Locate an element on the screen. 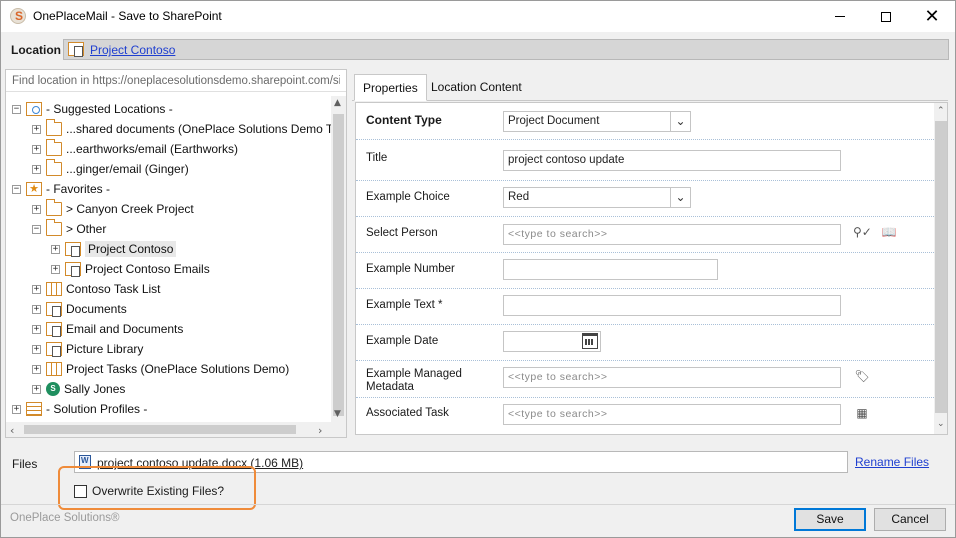 This screenshot has height=538, width=956. tree-node-project-contoso: + Project Contoso is located at coordinates (114, 249).